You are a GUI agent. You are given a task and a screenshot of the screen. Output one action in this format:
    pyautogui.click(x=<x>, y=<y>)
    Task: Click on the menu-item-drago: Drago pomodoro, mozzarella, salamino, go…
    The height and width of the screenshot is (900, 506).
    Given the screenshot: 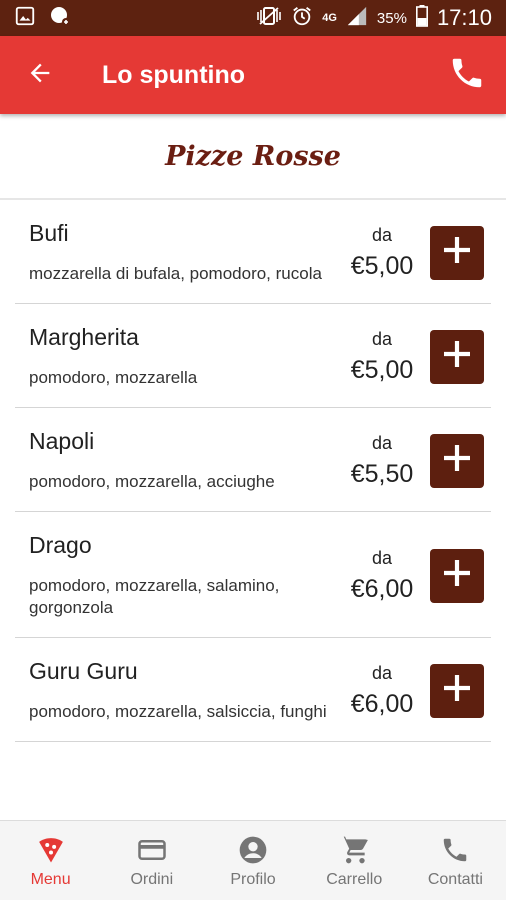 What is the action you would take?
    pyautogui.click(x=253, y=575)
    